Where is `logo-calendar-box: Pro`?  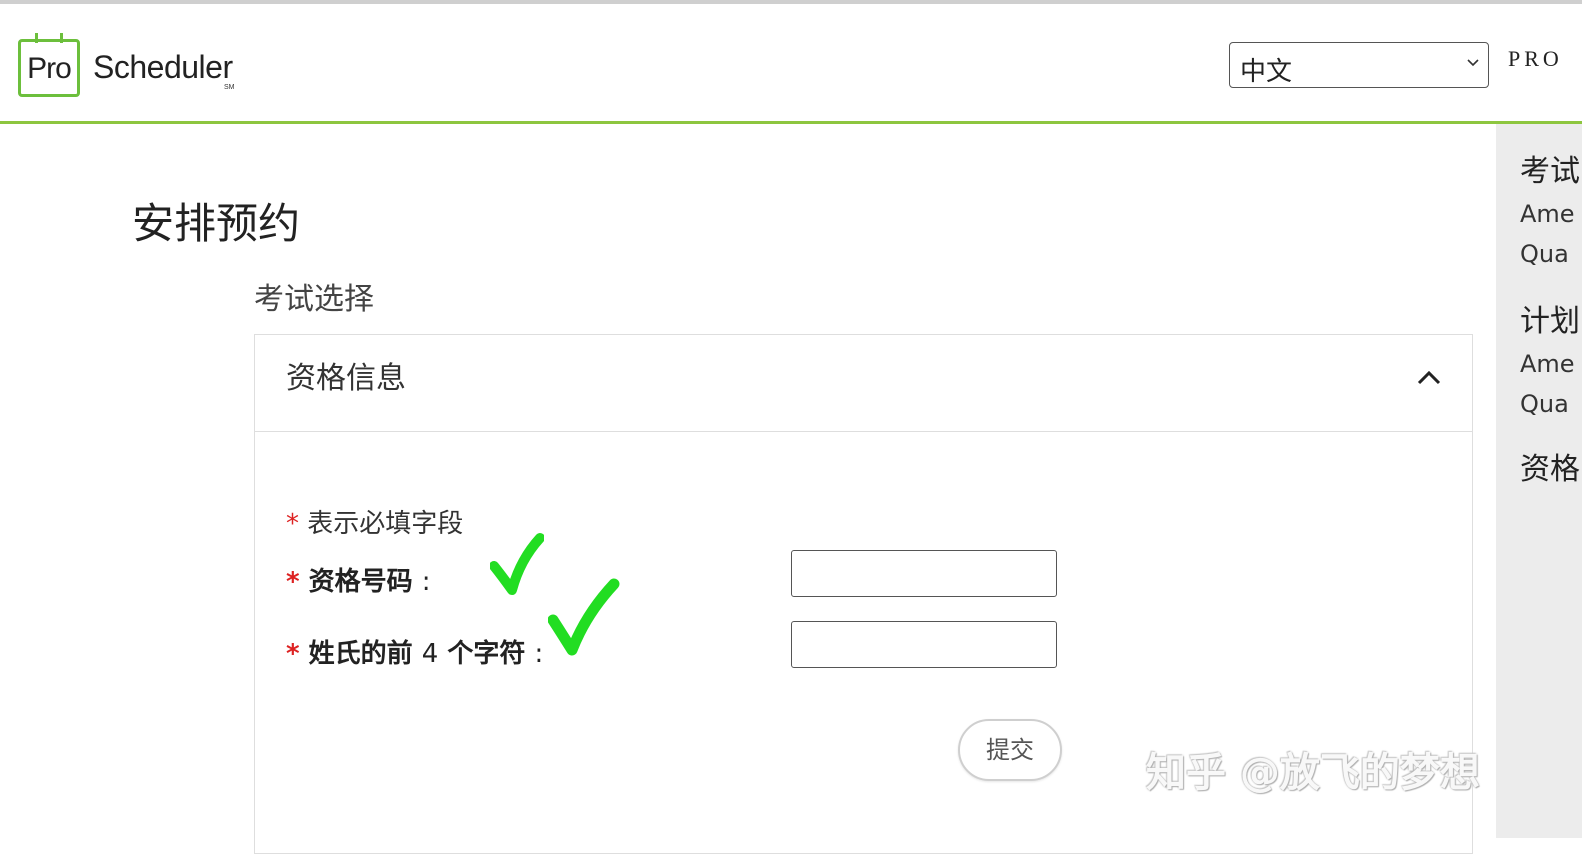
logo-calendar-box: Pro is located at coordinates (49, 65).